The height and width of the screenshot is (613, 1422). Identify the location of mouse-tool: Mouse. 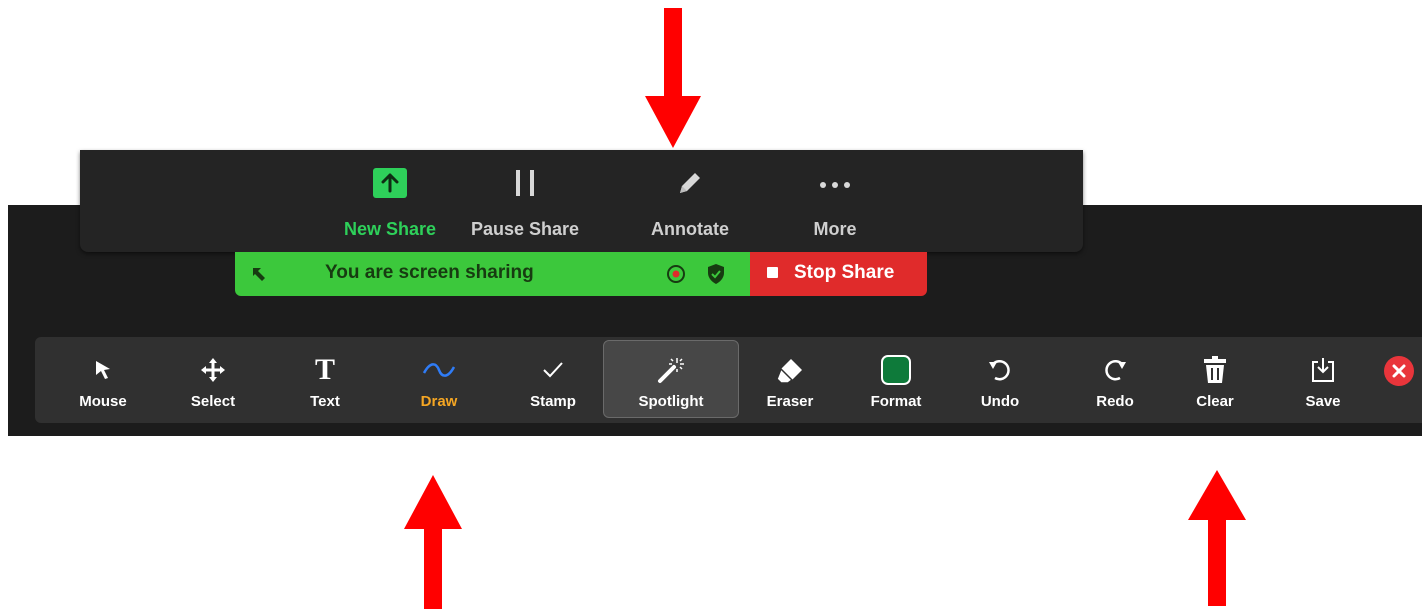
(103, 380).